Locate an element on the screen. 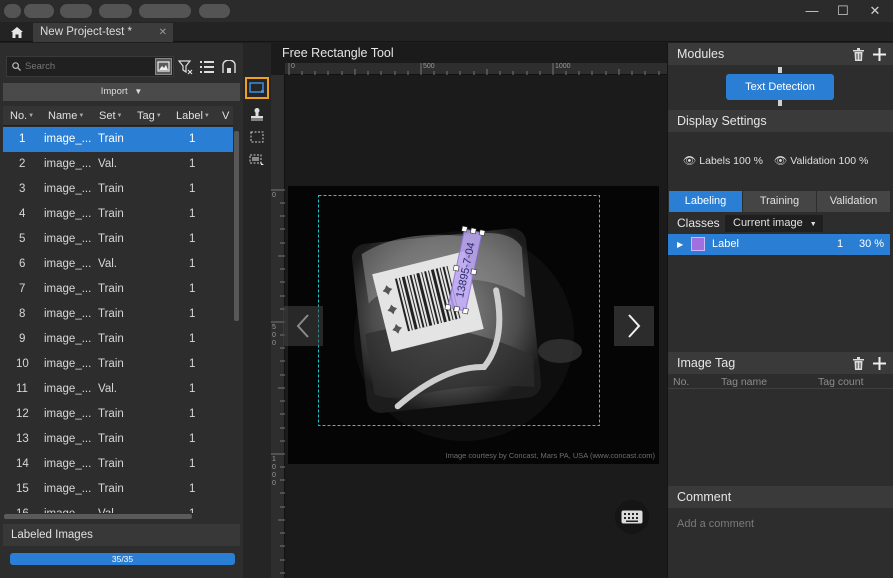 The image size is (893, 578). tab-project-label: New Project-test * is located at coordinates (86, 32).